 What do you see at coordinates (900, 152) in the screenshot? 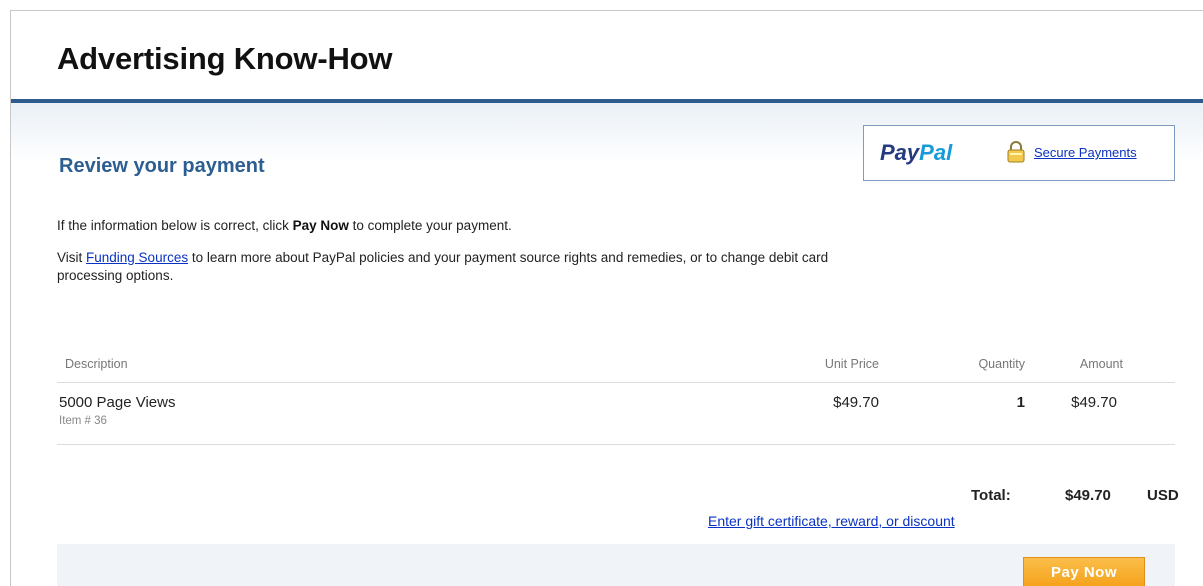
I see `paypal-logo-pay: Pay` at bounding box center [900, 152].